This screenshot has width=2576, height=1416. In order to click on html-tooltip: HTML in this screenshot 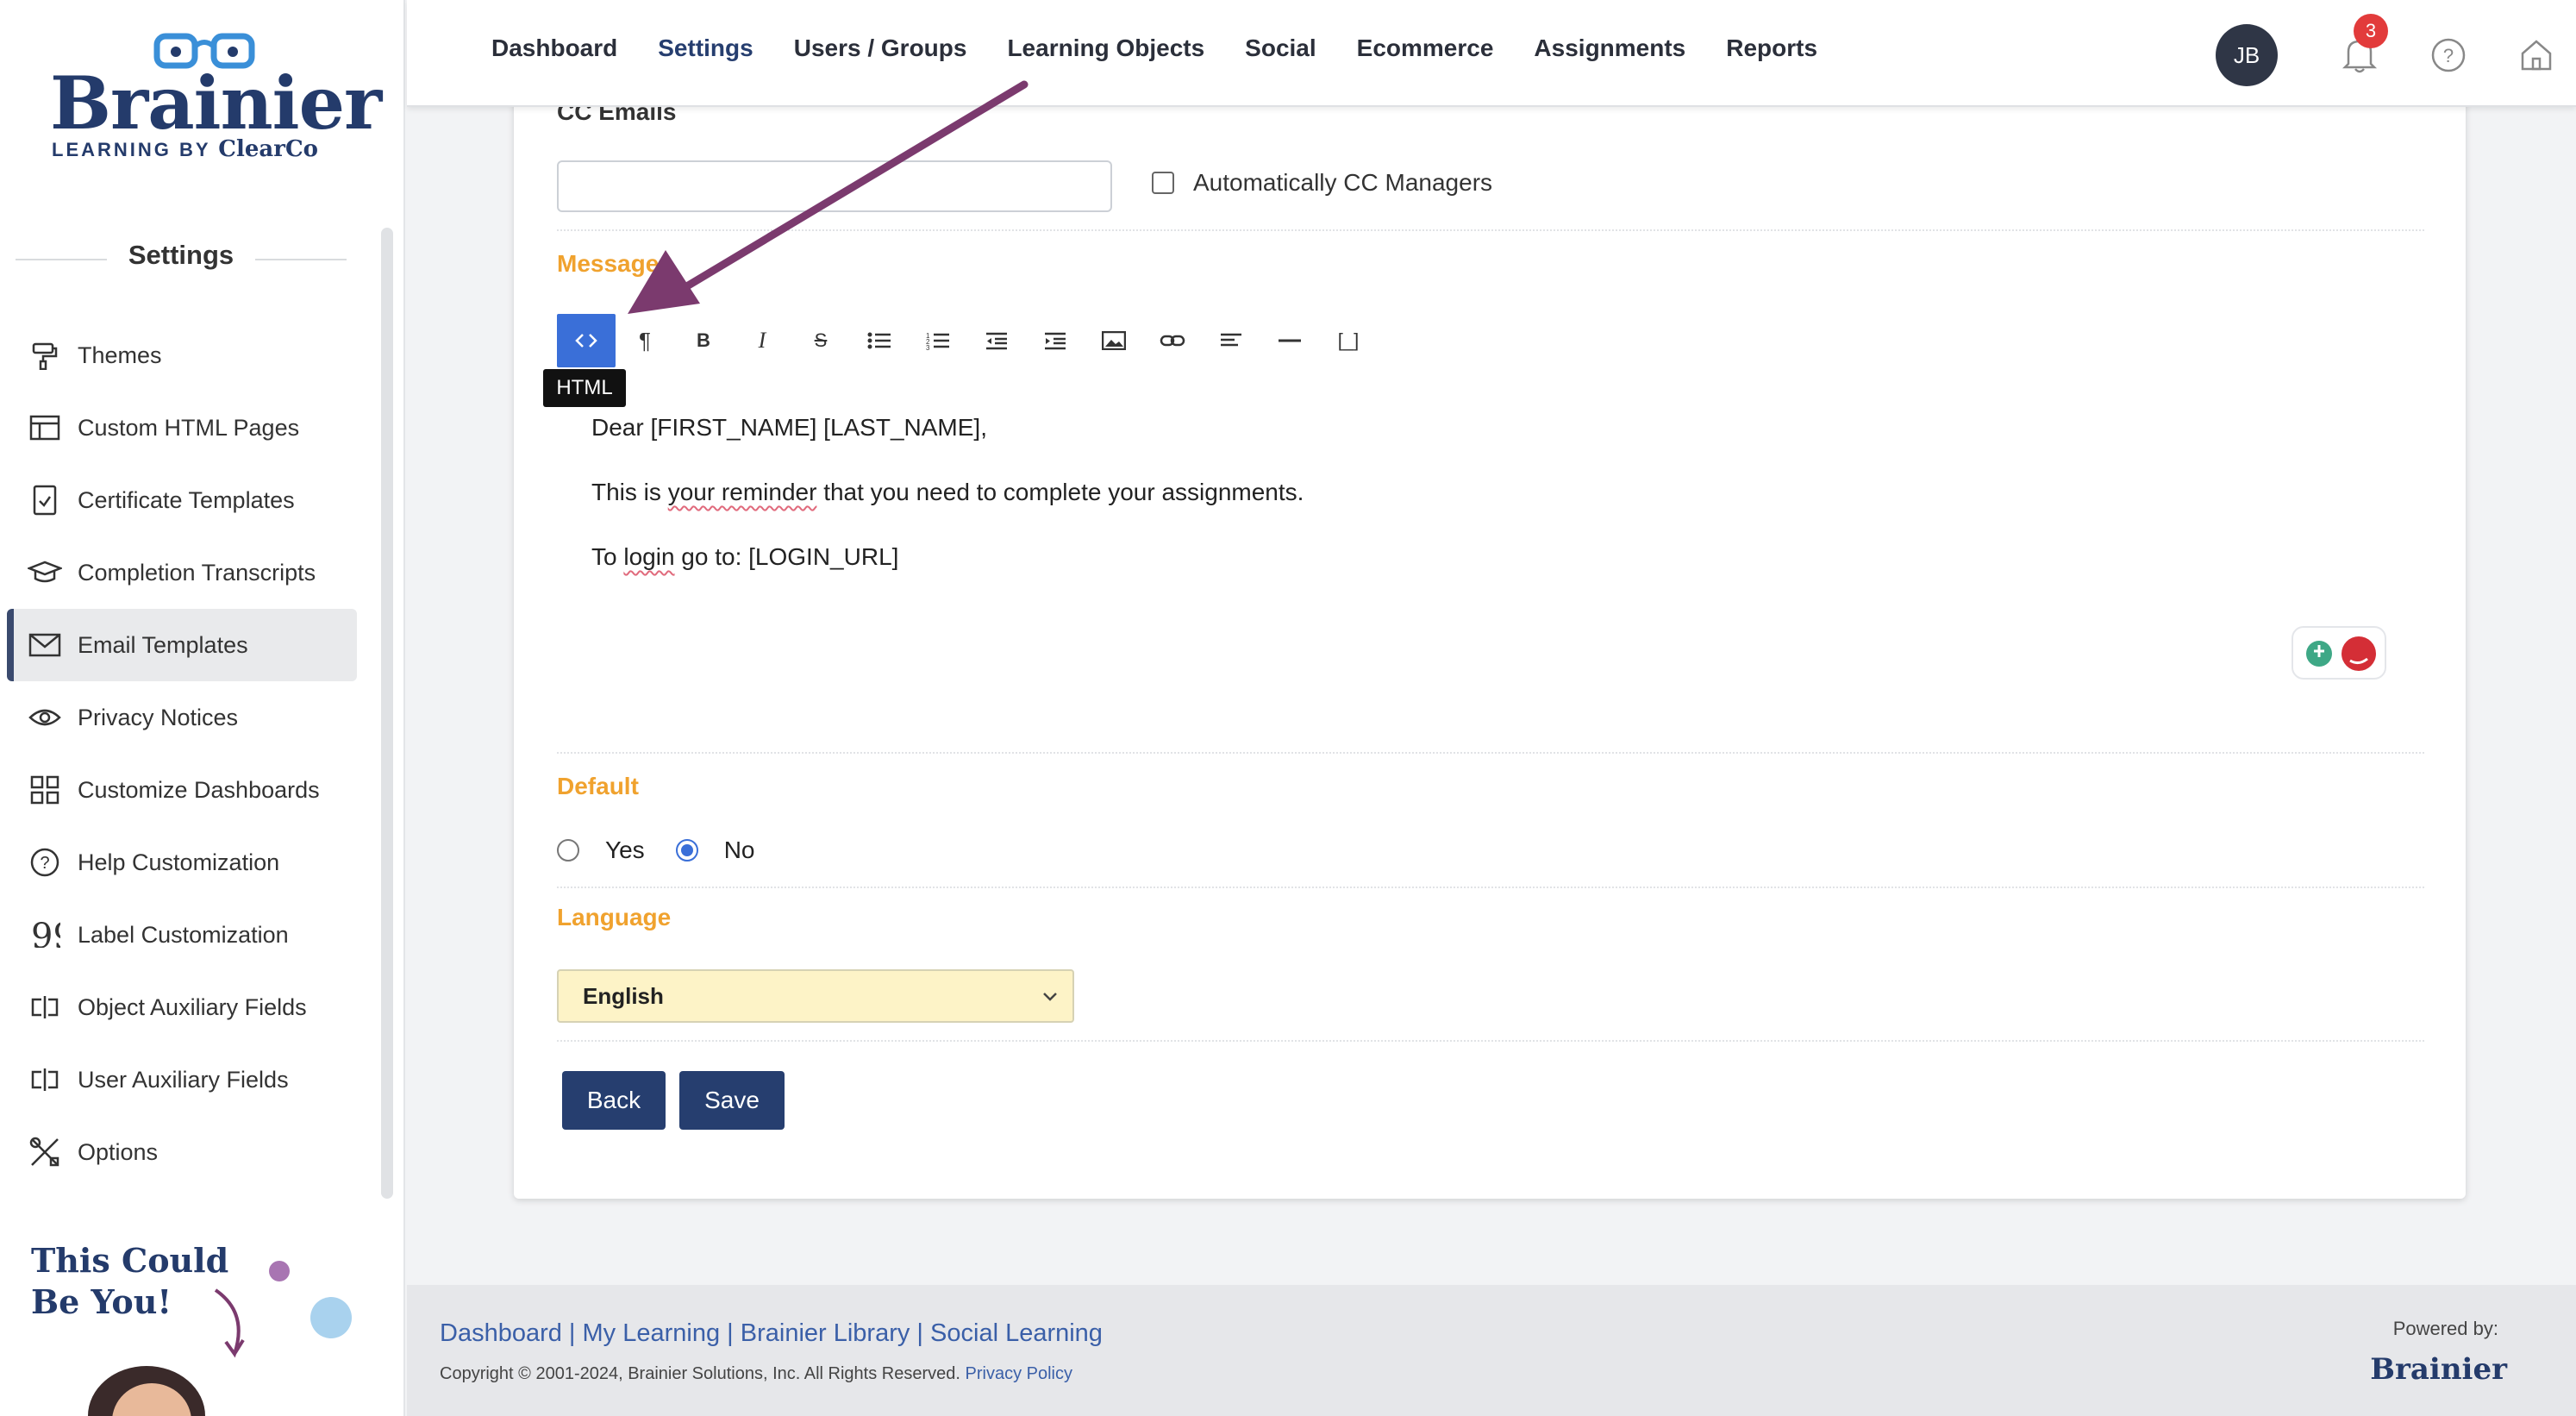, I will do `click(584, 388)`.